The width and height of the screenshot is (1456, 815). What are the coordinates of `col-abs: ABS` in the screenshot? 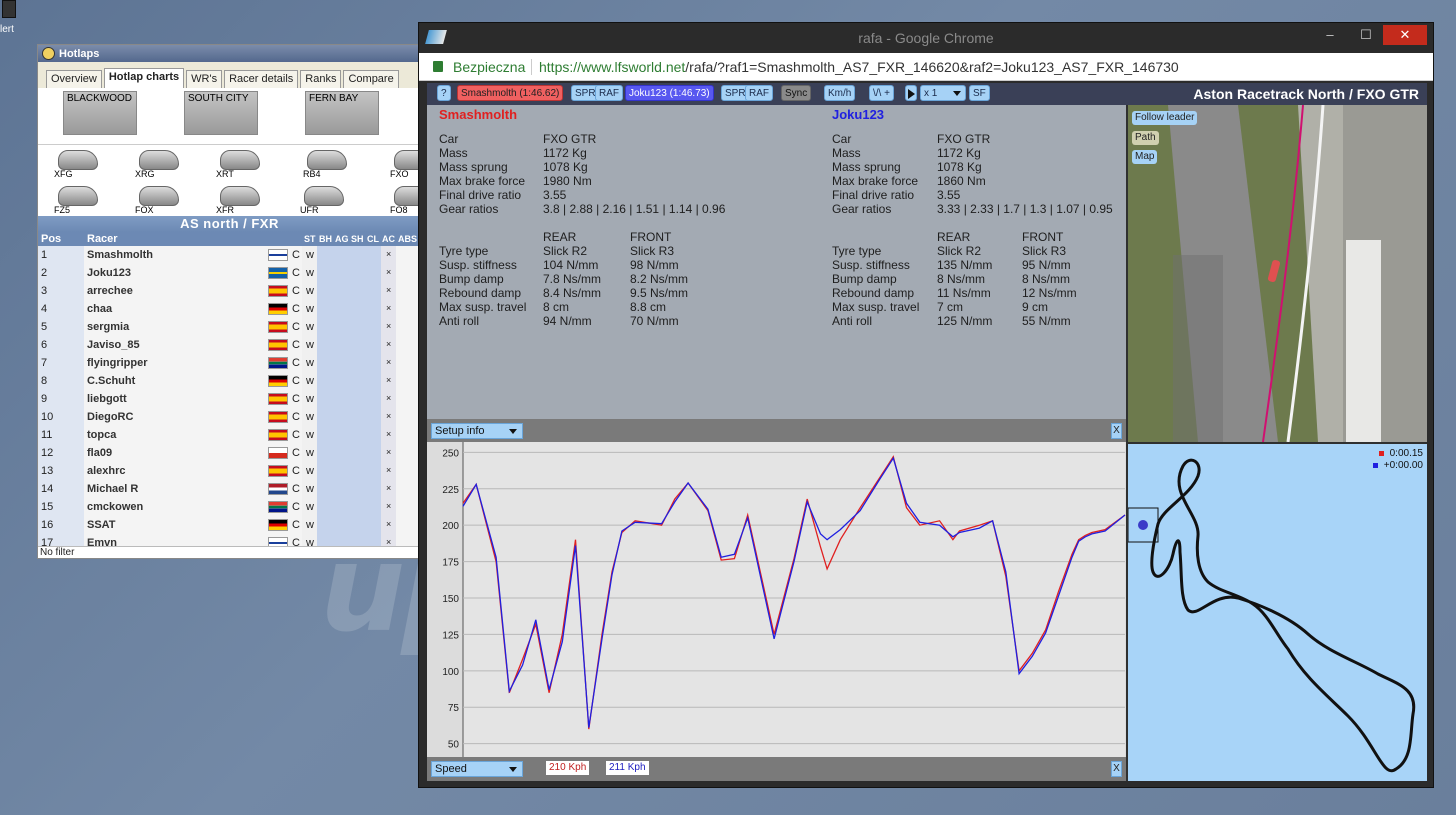 It's located at (407, 239).